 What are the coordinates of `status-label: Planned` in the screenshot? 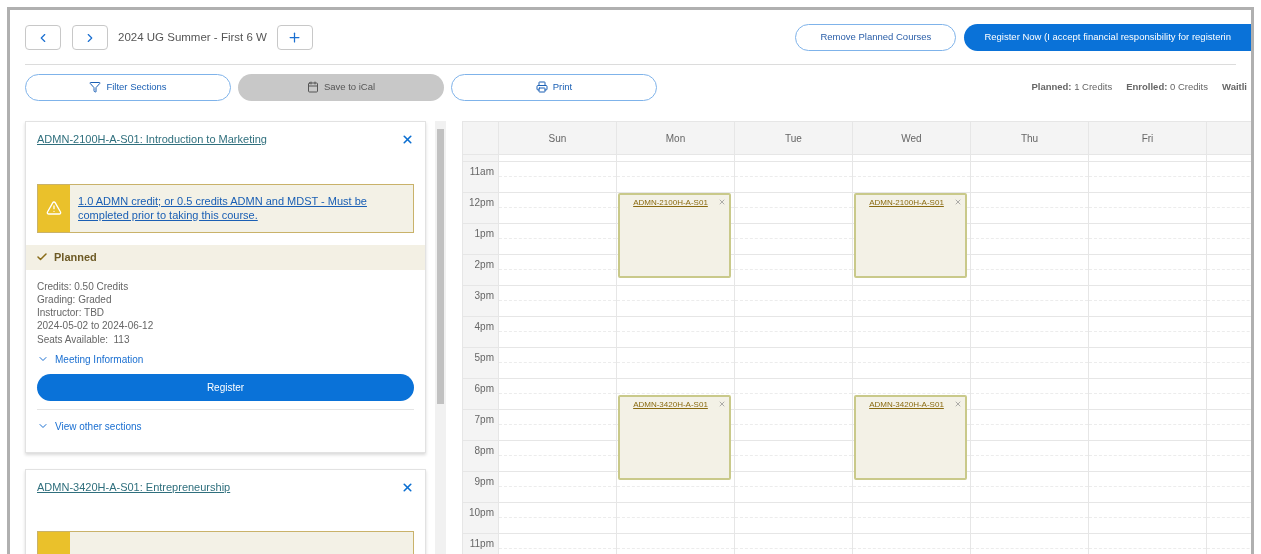 It's located at (75, 257).